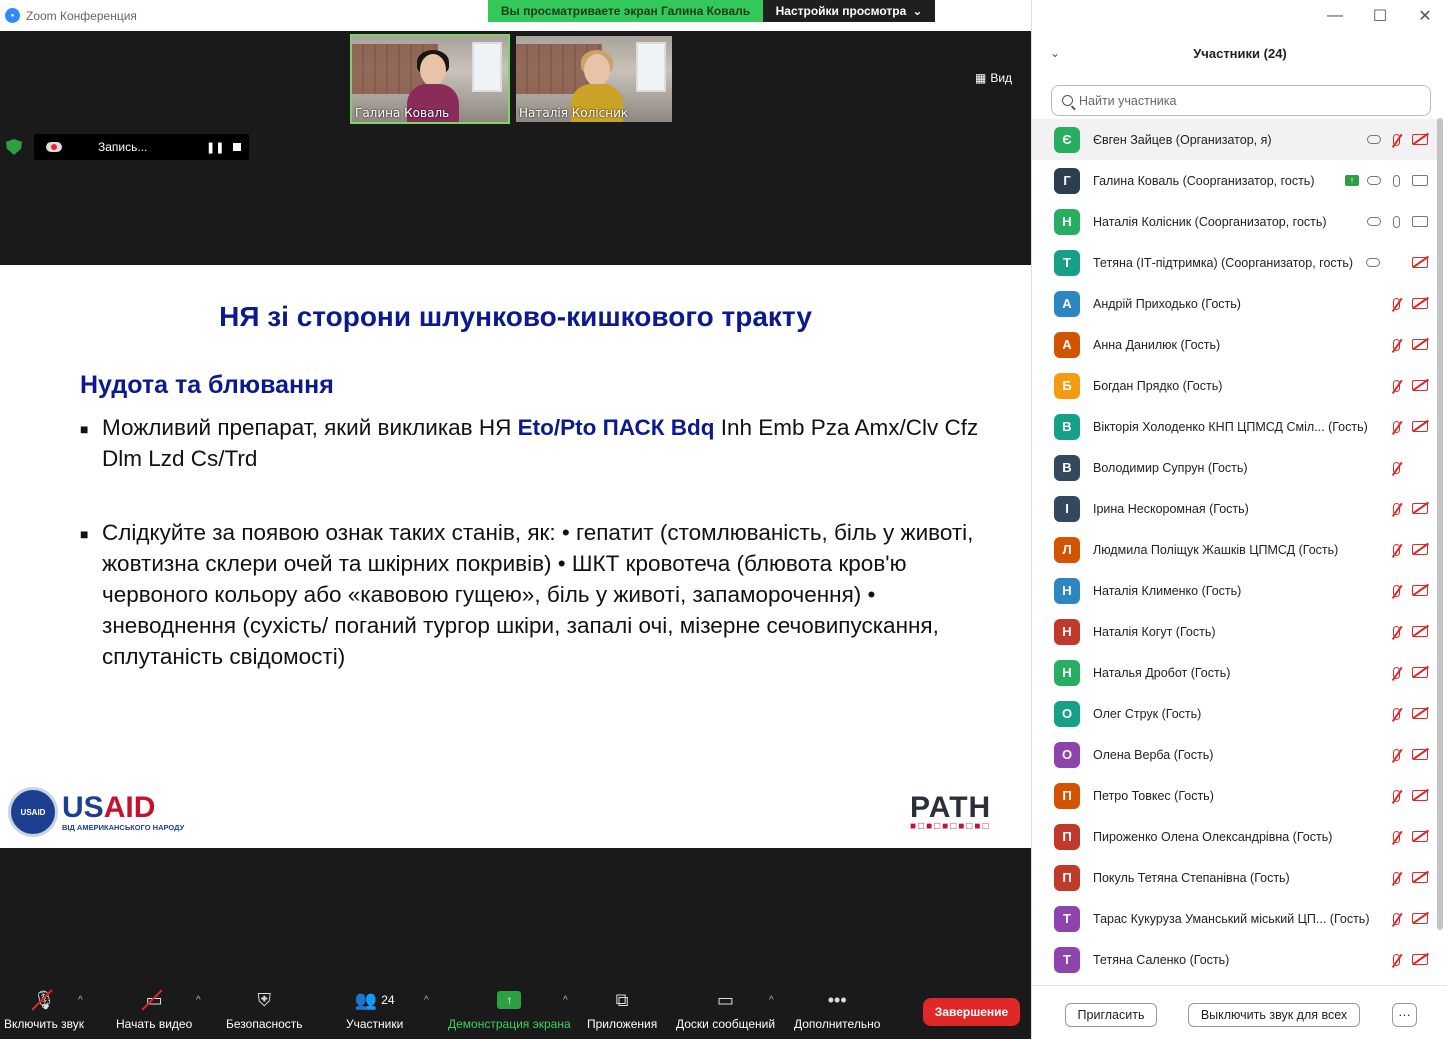  I want to click on participant-row: В Володимир Супрун (Гость), so click(1235, 467).